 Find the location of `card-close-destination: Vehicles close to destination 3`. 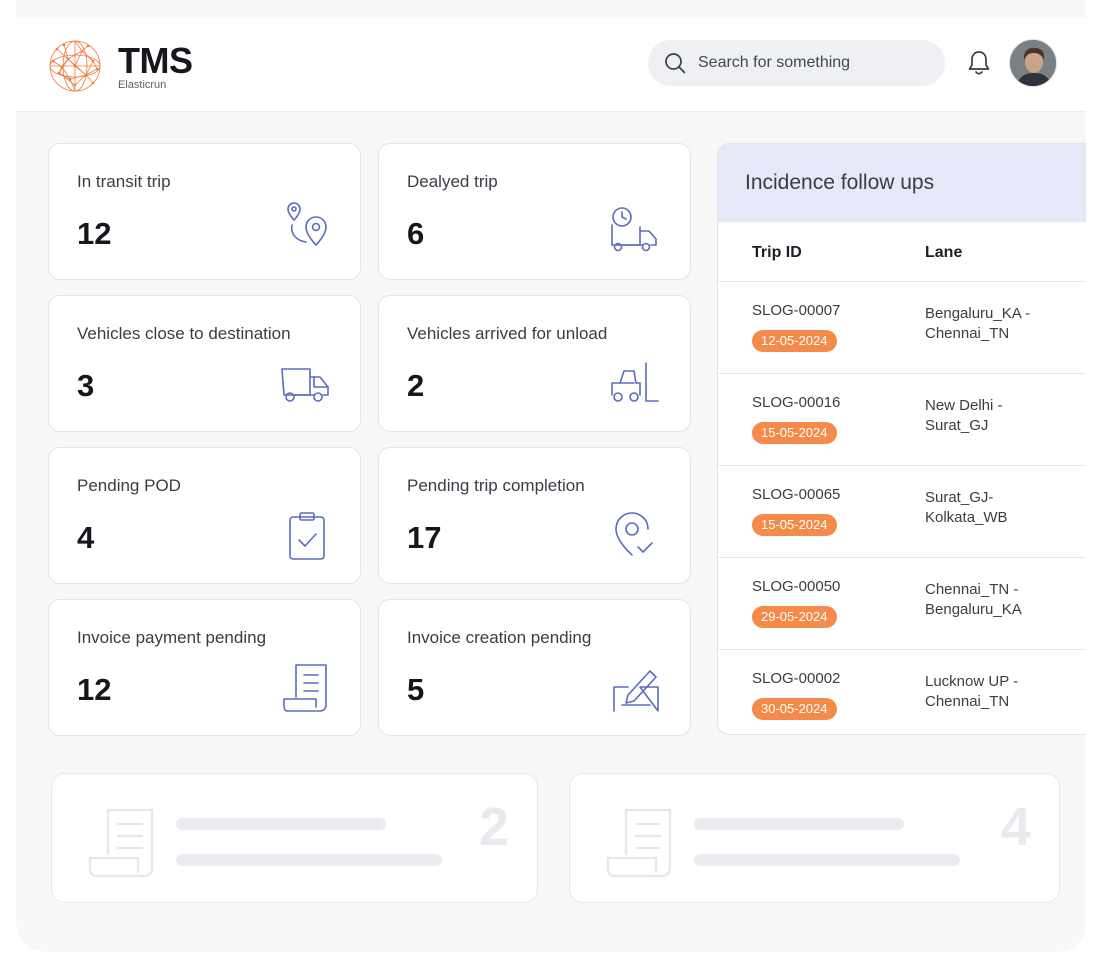

card-close-destination: Vehicles close to destination 3 is located at coordinates (204, 363).